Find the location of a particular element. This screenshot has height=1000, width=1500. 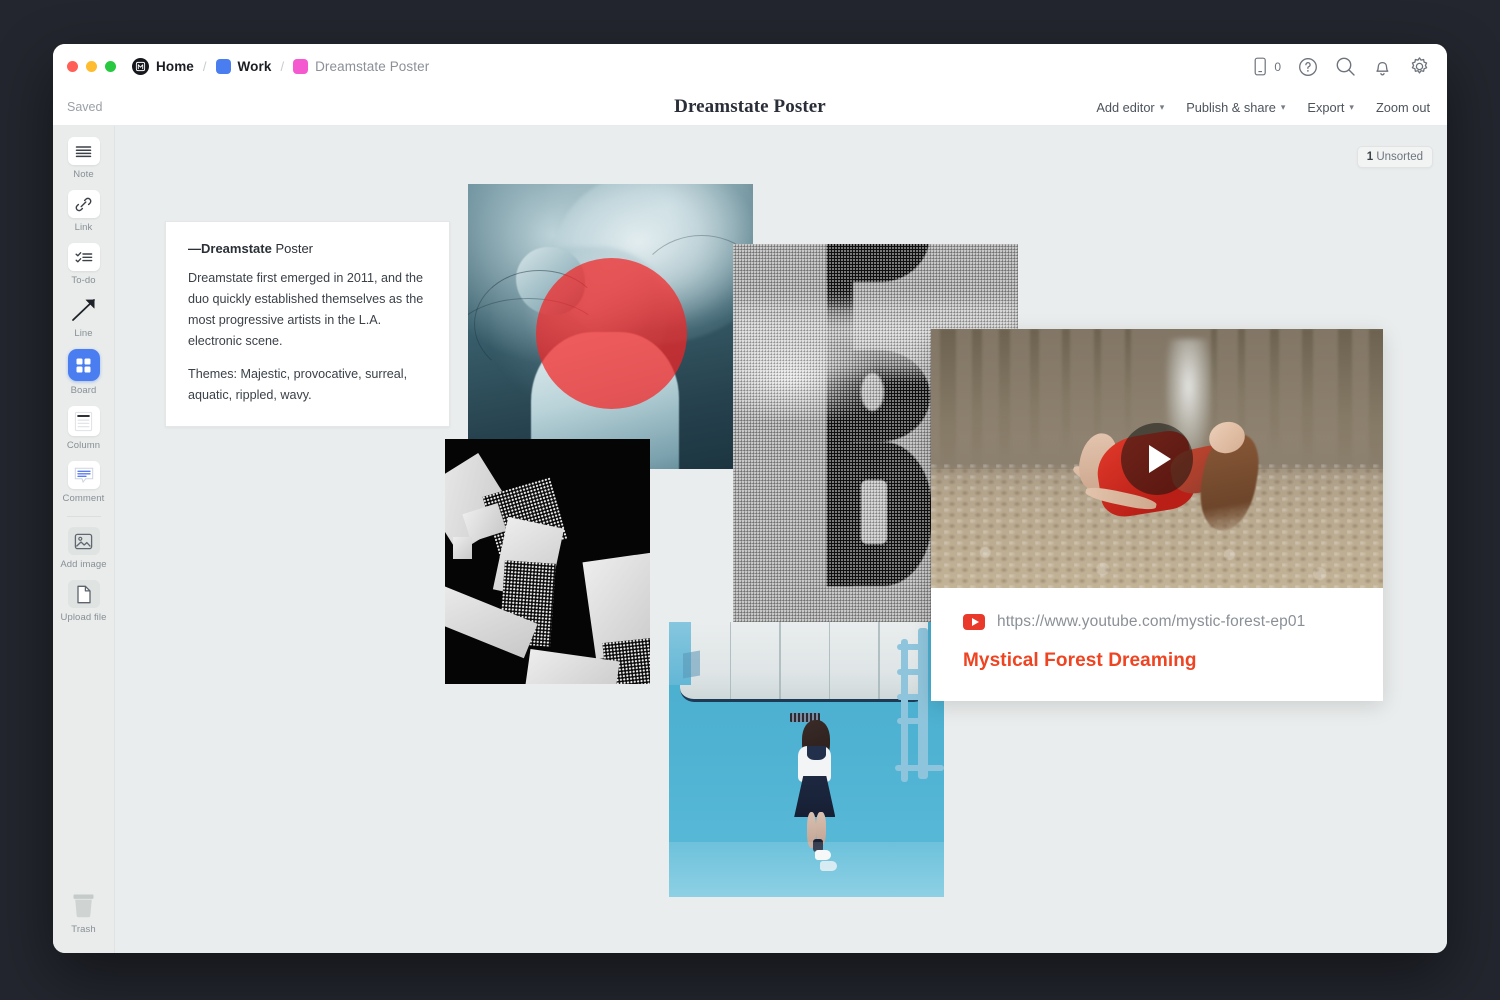

sidebar-label-board: Board is located at coordinates (83, 390).